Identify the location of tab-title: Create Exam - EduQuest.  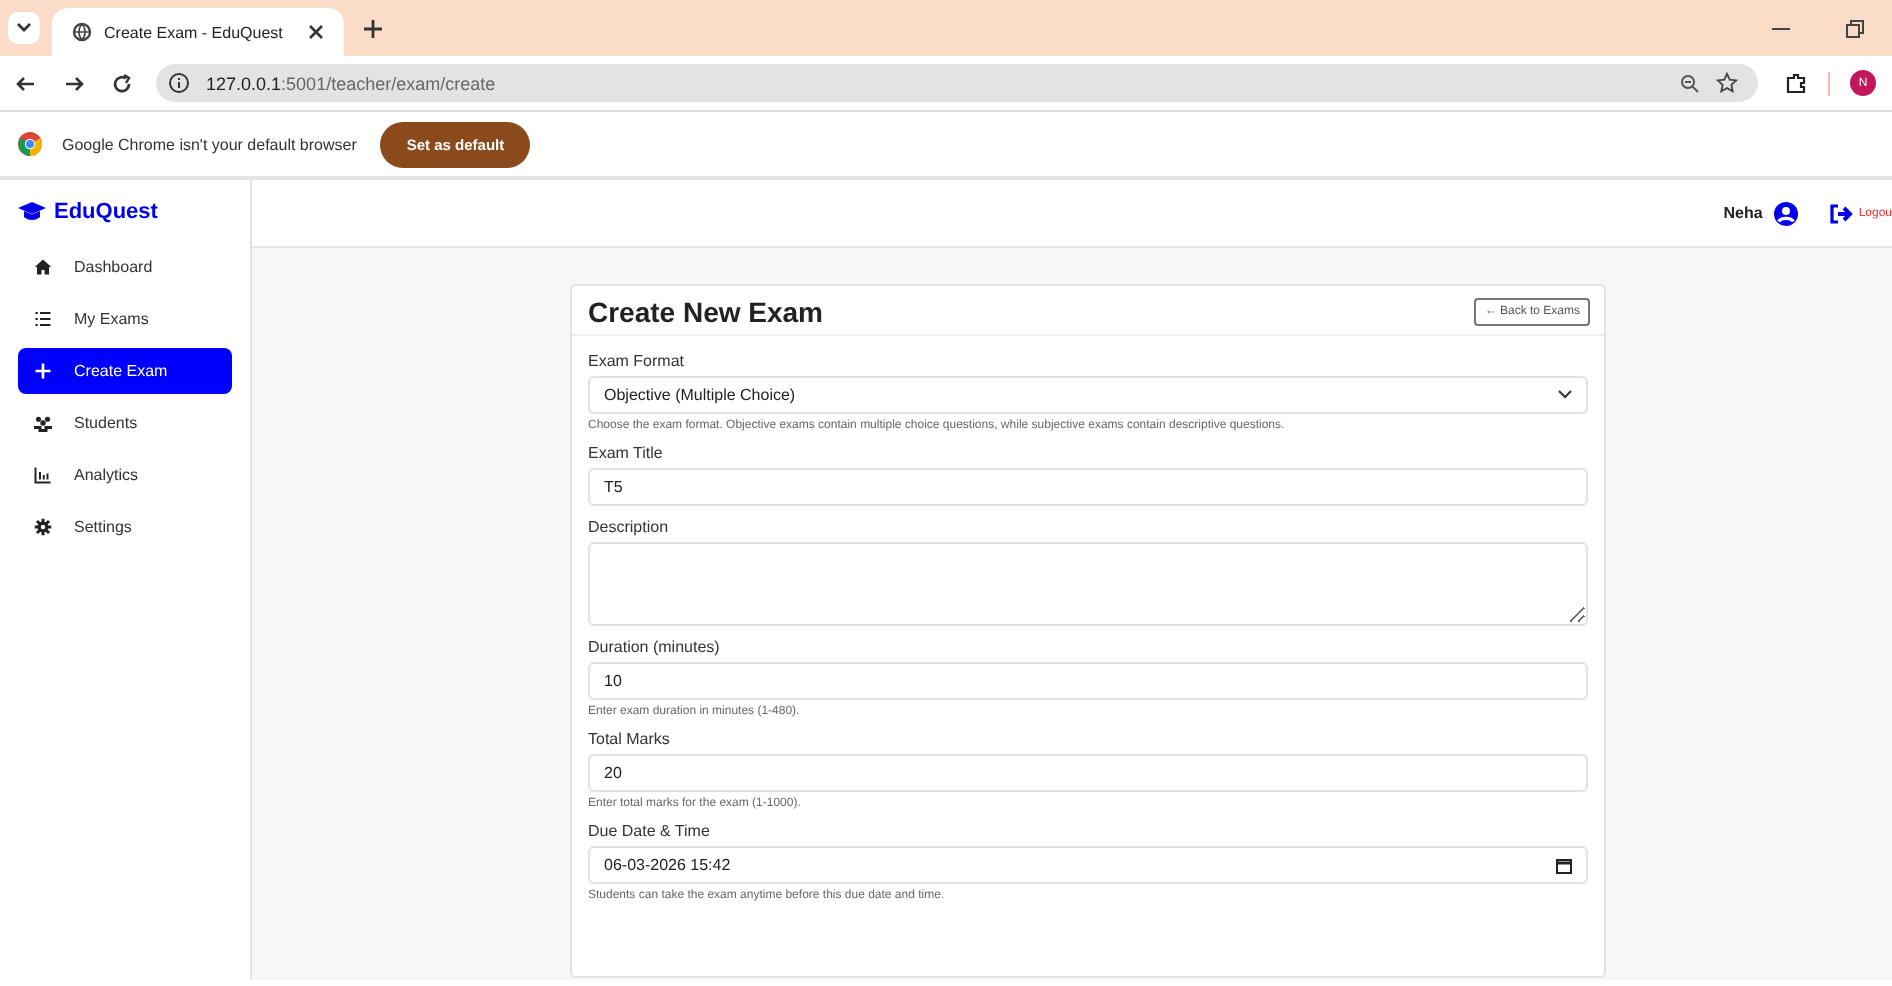
(194, 32).